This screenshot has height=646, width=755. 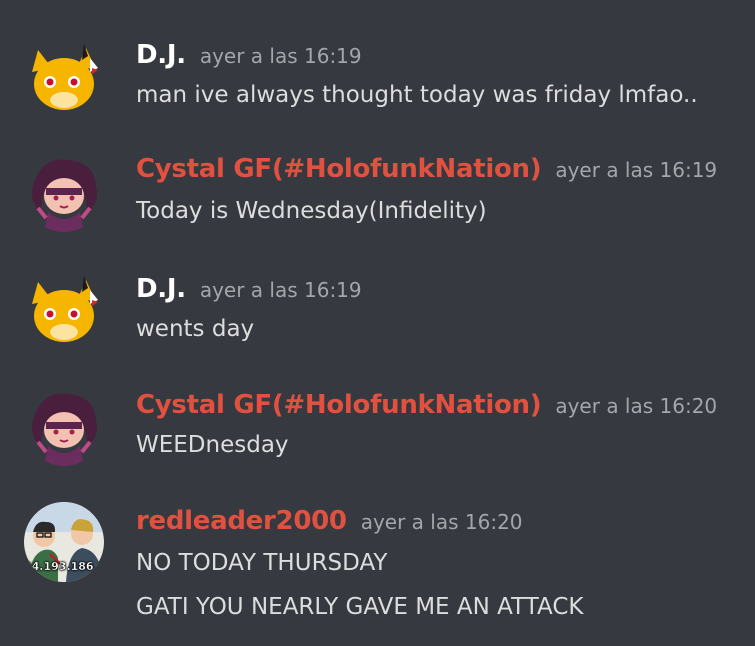 I want to click on message-text: GATI YOU NEARLY GAVE ME AN ATTACK, so click(x=360, y=607).